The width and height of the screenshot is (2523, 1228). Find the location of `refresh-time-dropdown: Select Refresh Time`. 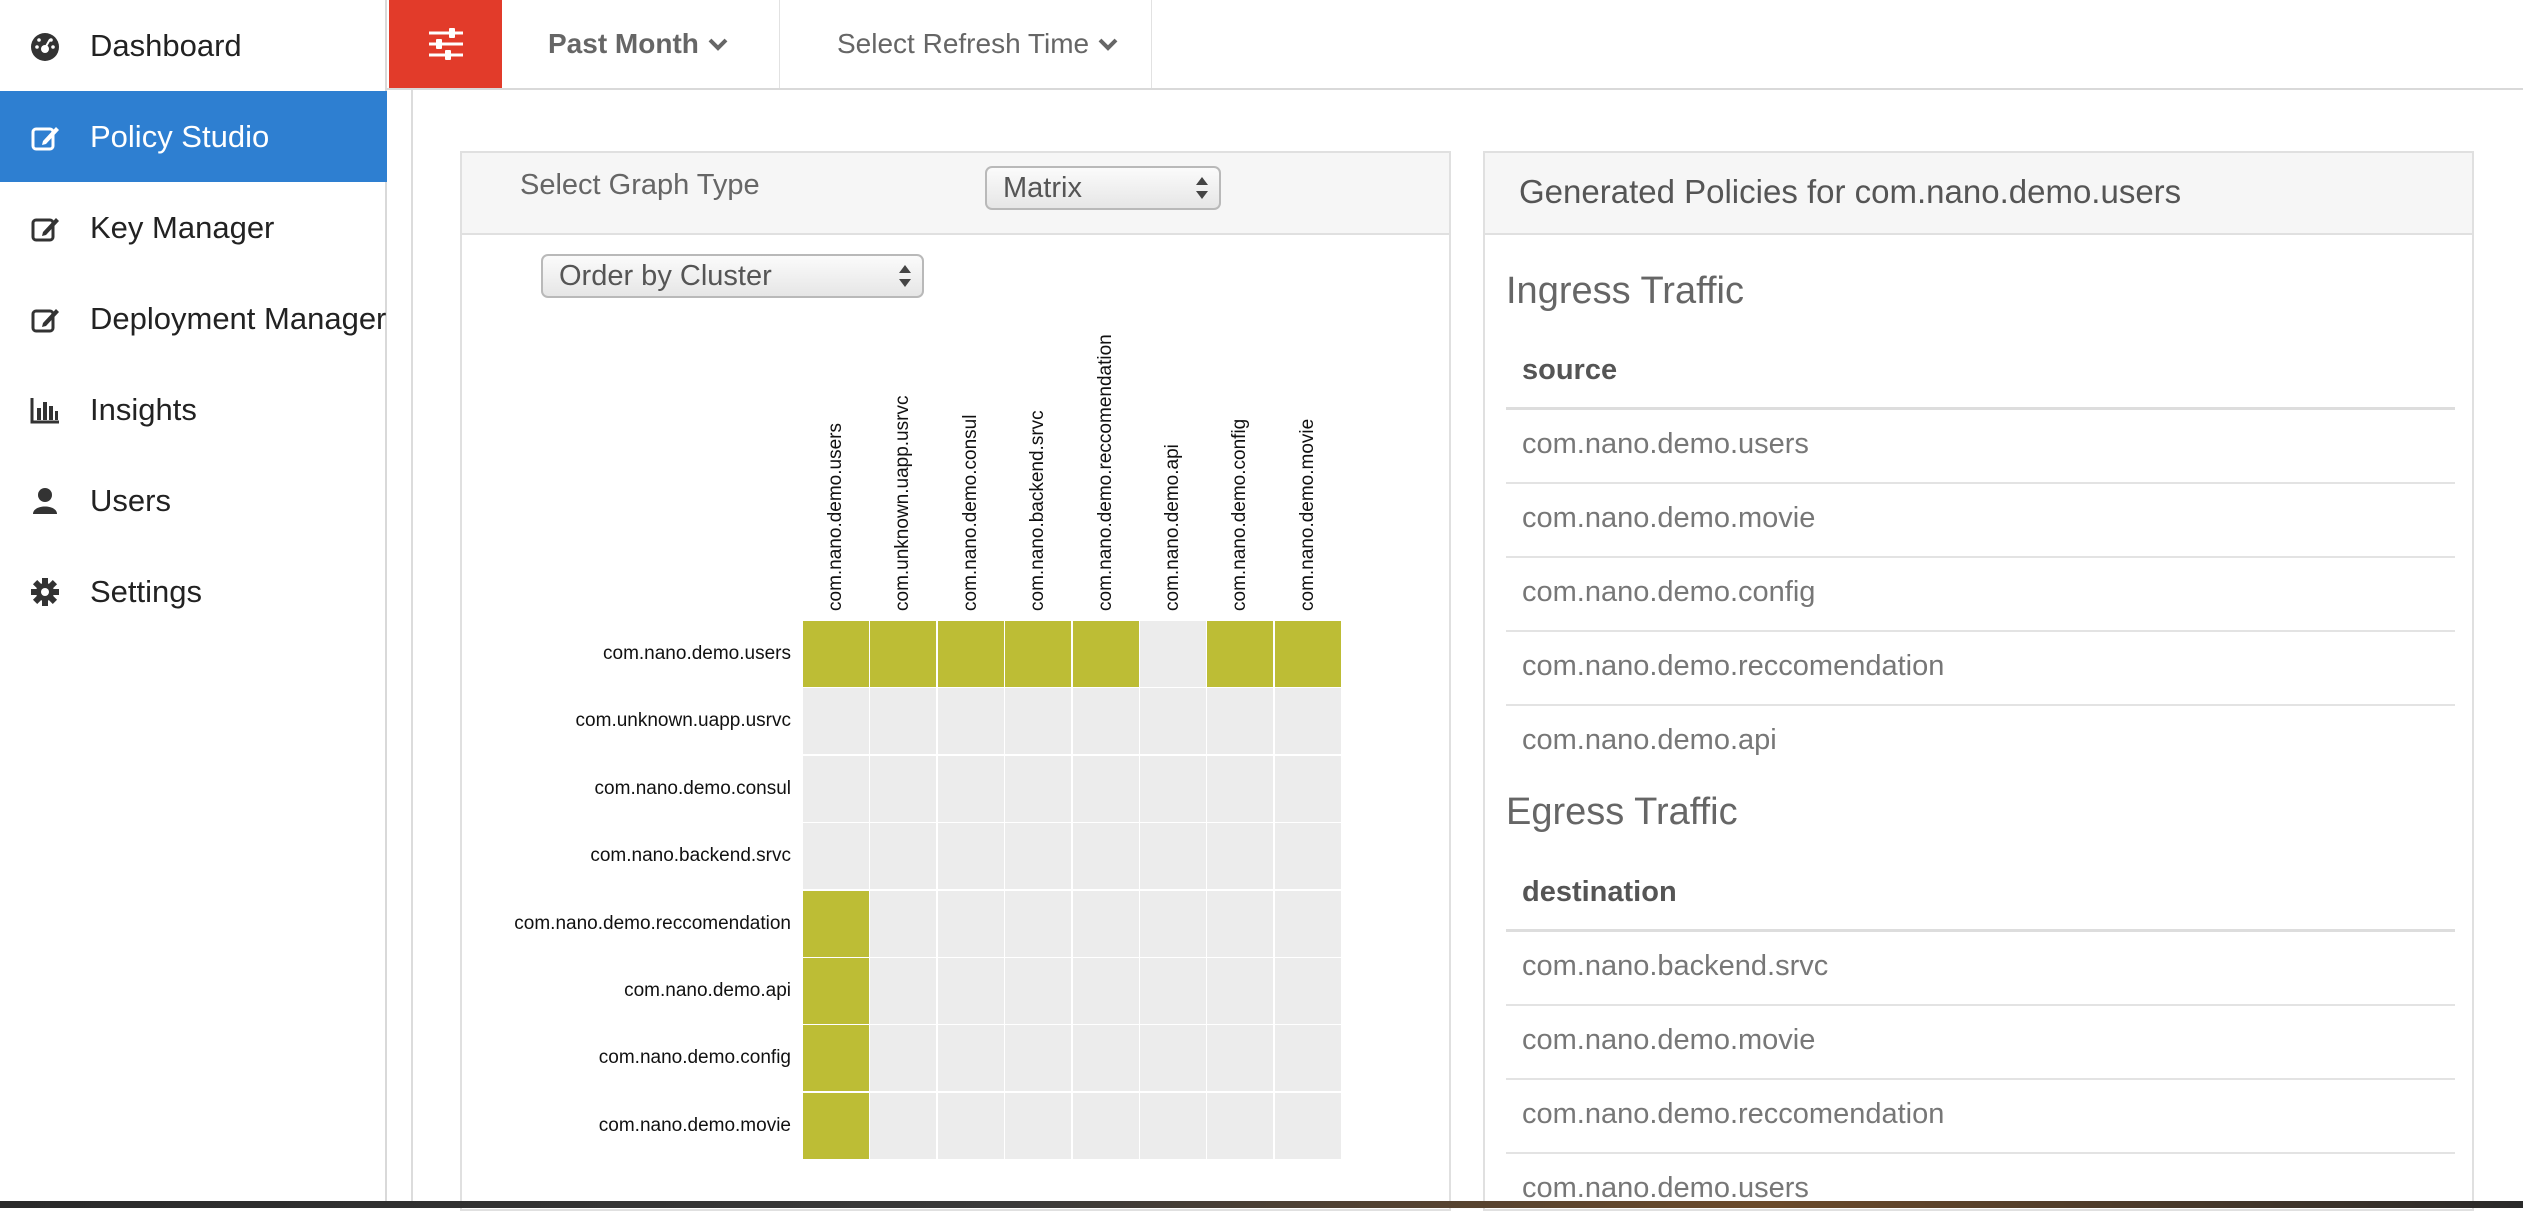

refresh-time-dropdown: Select Refresh Time is located at coordinates (966, 44).